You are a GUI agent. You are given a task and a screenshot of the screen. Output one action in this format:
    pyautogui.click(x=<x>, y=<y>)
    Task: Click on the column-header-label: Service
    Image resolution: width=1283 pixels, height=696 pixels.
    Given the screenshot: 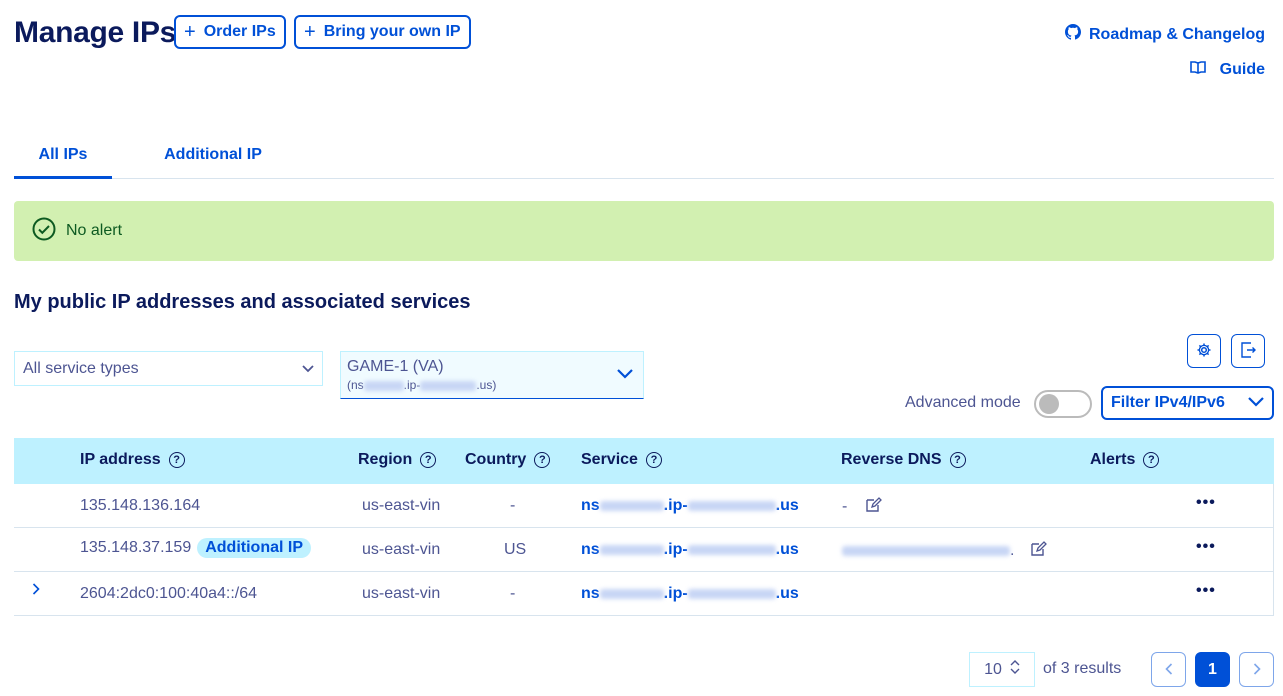 What is the action you would take?
    pyautogui.click(x=609, y=459)
    